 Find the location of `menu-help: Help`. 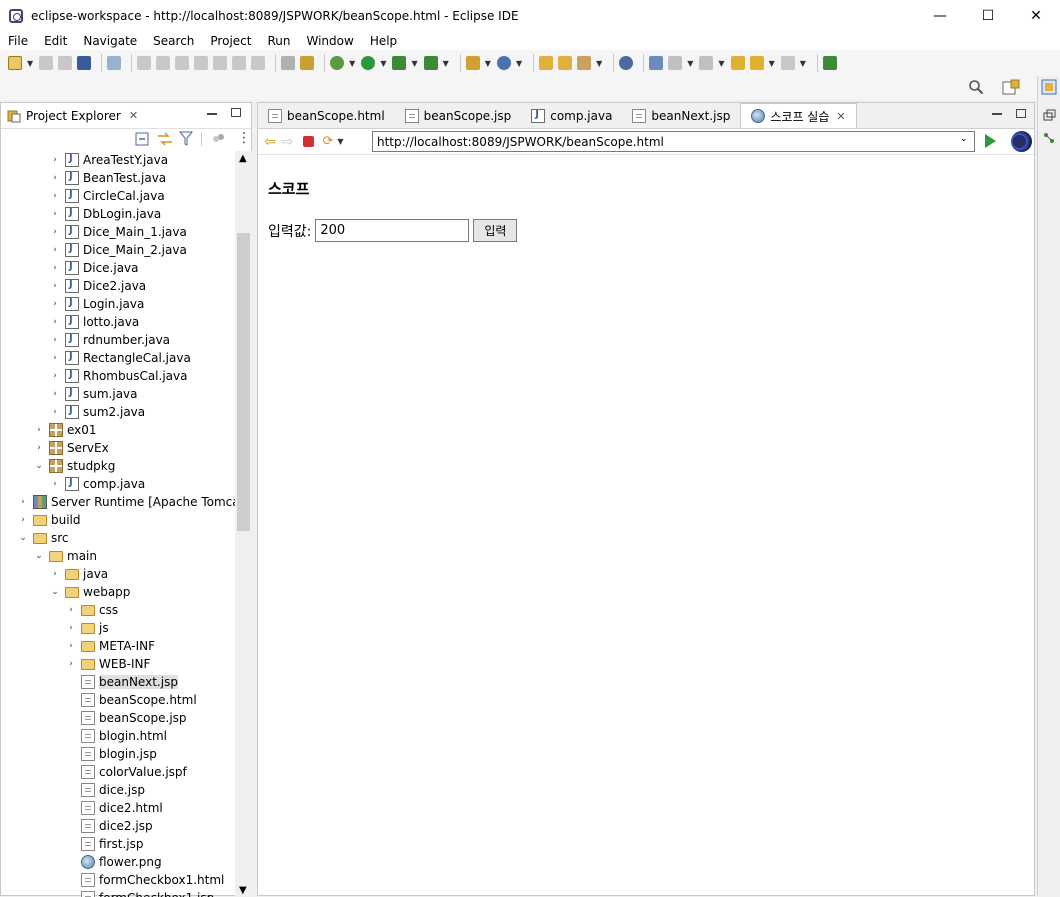

menu-help: Help is located at coordinates (383, 41).